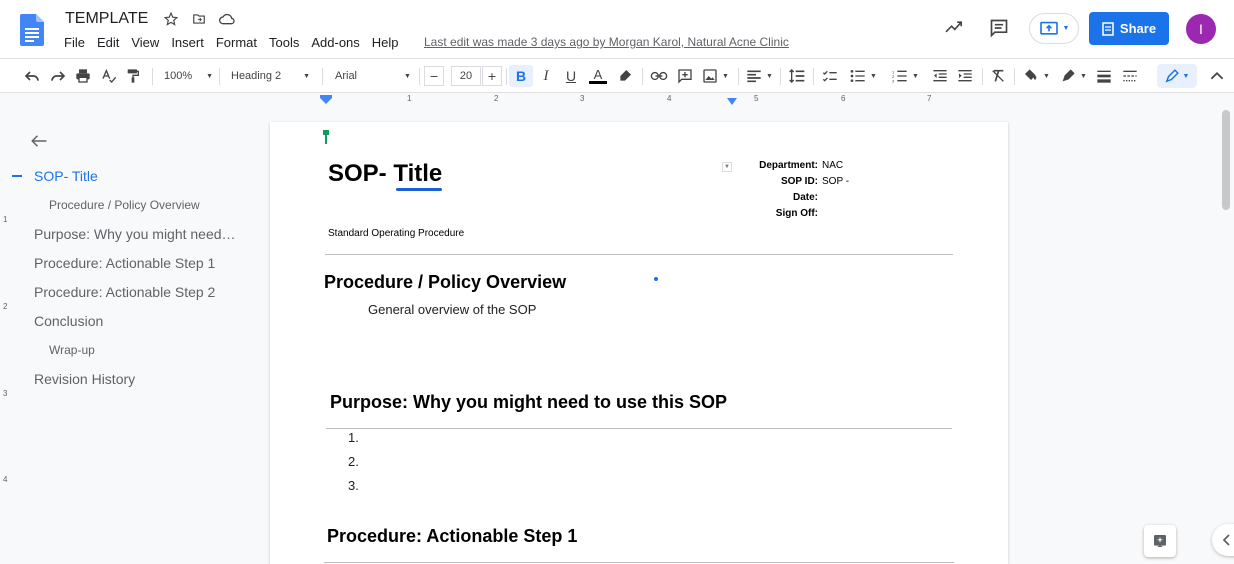  What do you see at coordinates (1226, 160) in the screenshot?
I see `vertical-scrollbar` at bounding box center [1226, 160].